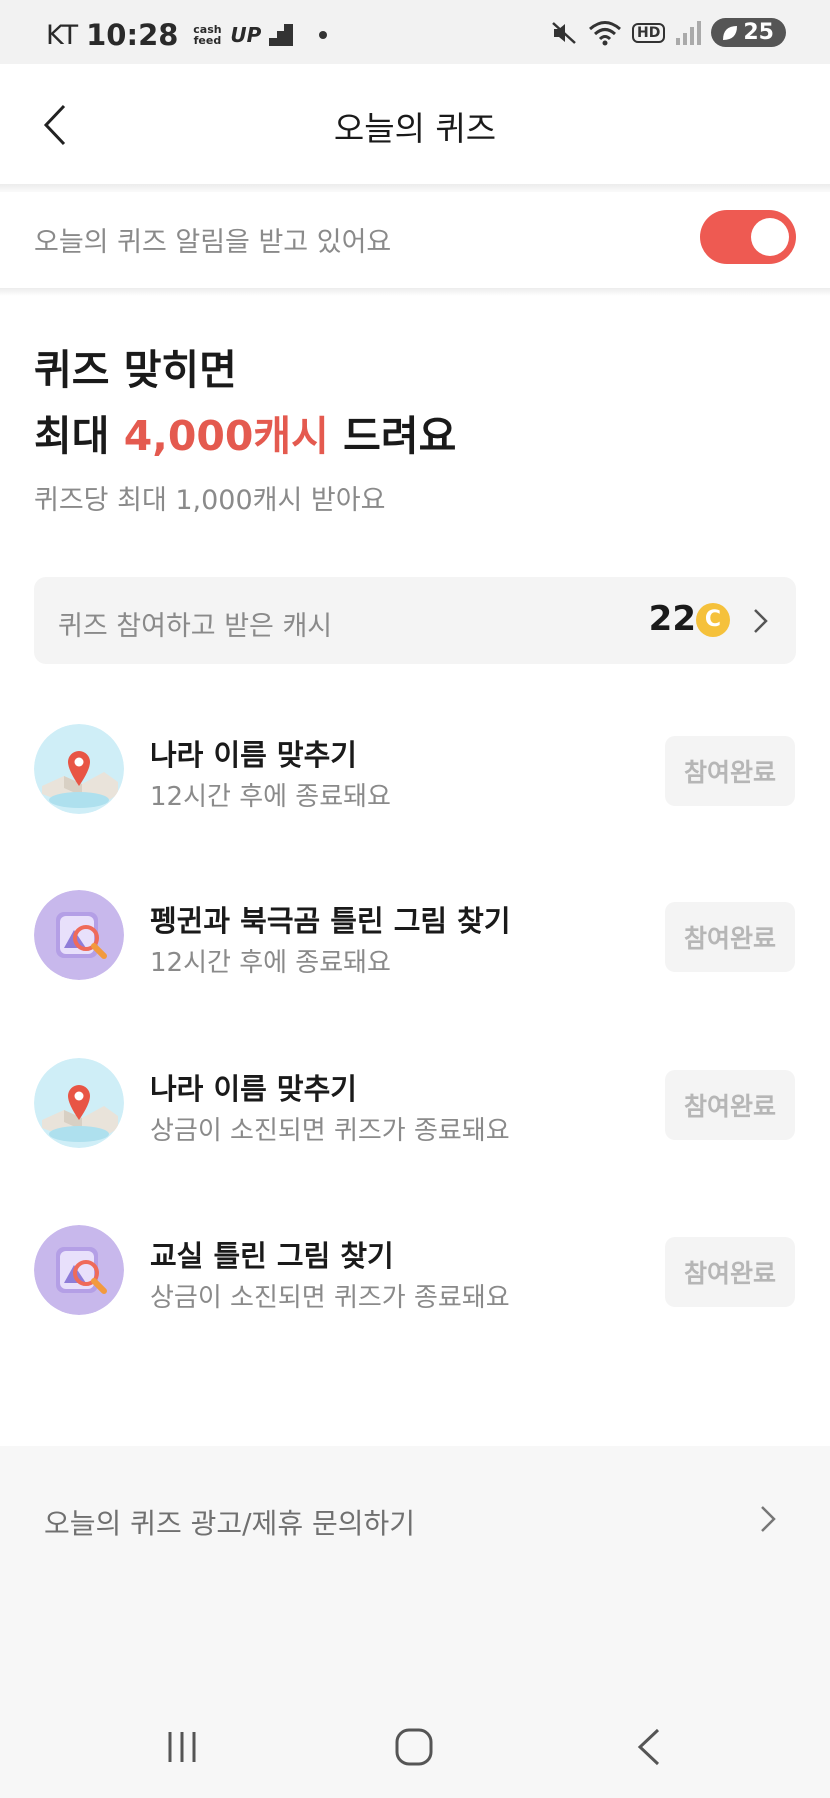 This screenshot has height=1798, width=830. I want to click on system-nav-bar, so click(415, 1749).